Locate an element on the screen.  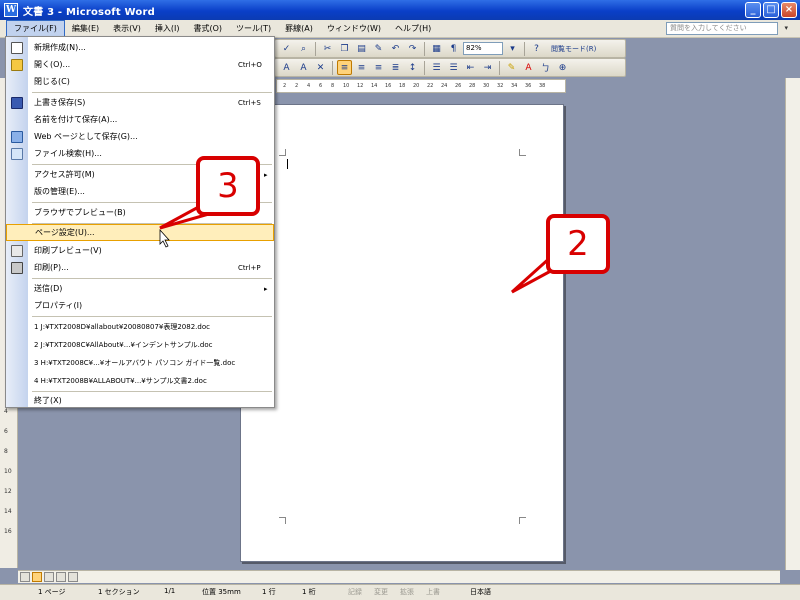
close-icon: × is located at coordinates (789, 10).